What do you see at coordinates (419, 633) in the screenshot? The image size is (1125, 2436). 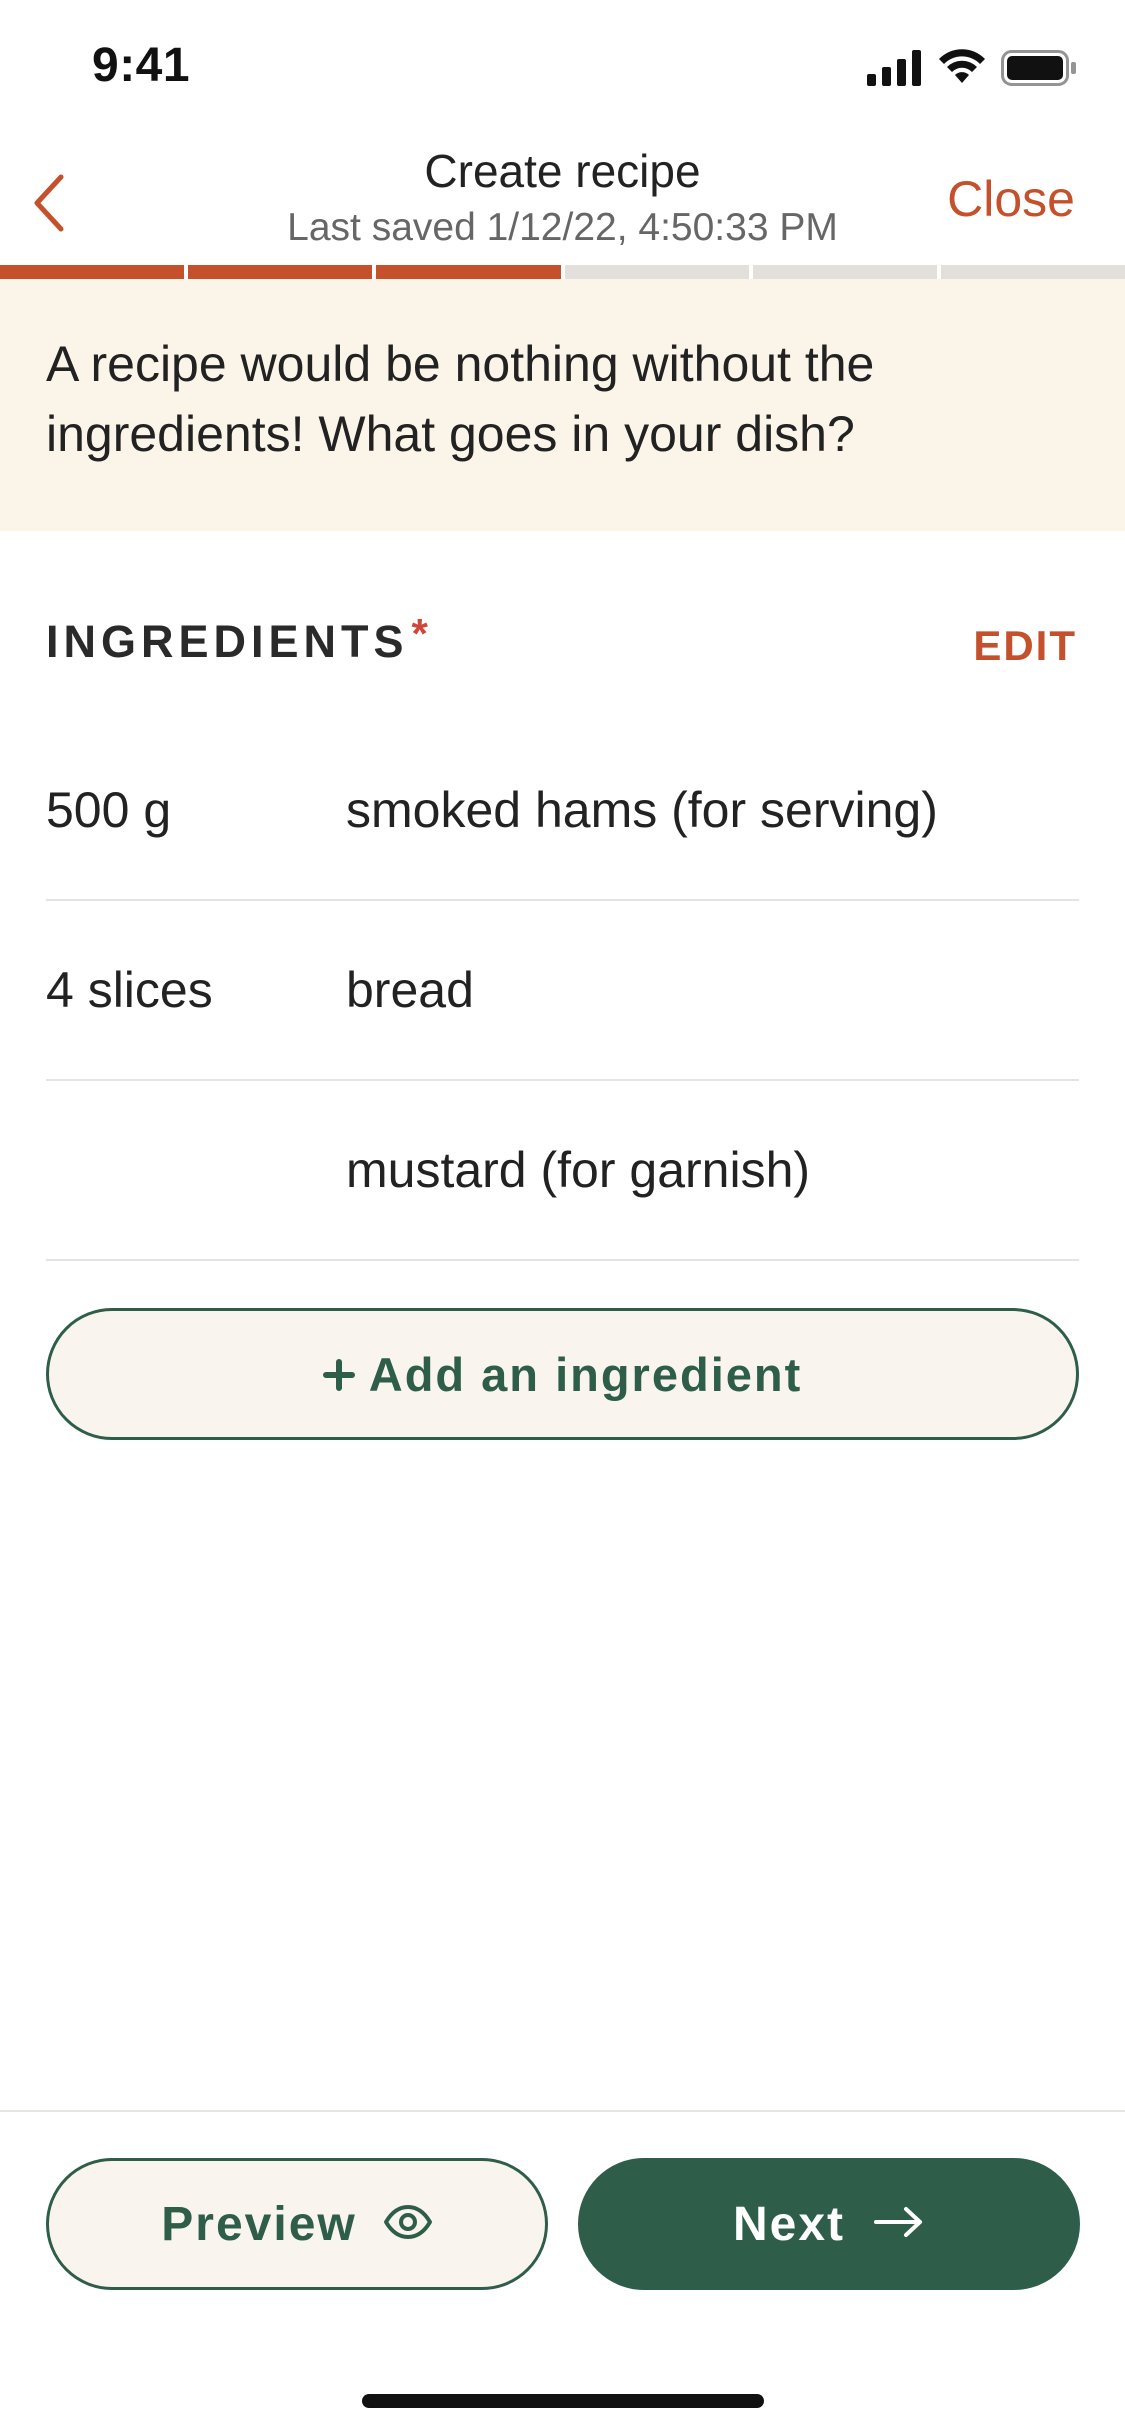 I see `required-marker: *` at bounding box center [419, 633].